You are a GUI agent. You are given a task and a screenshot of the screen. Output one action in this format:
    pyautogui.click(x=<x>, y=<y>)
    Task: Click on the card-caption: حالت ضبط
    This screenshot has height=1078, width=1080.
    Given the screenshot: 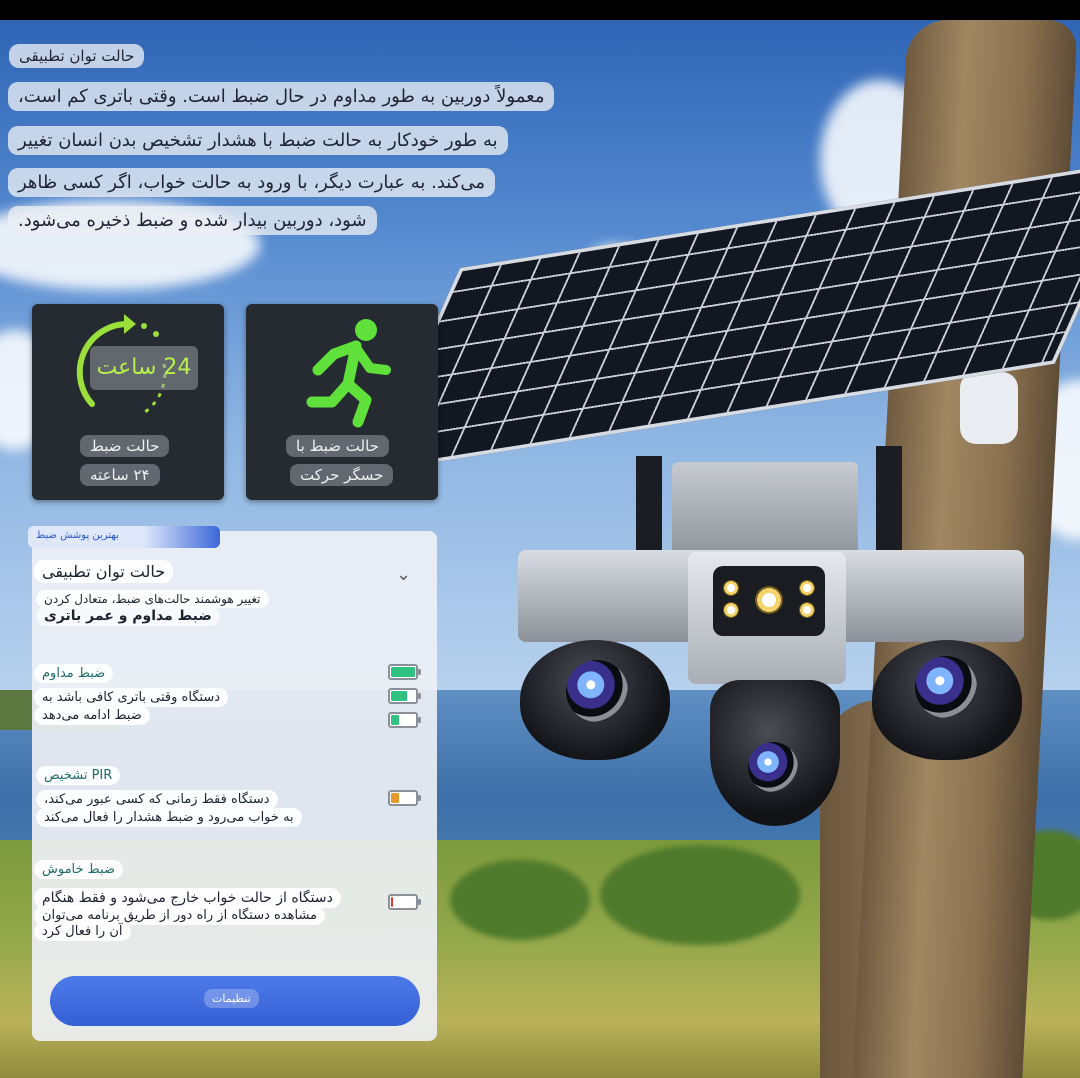 What is the action you would take?
    pyautogui.click(x=125, y=446)
    